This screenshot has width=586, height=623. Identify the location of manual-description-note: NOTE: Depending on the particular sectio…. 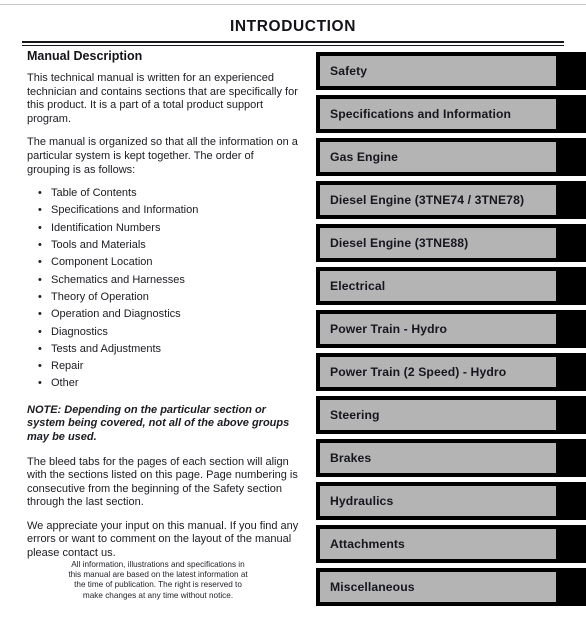
(158, 423).